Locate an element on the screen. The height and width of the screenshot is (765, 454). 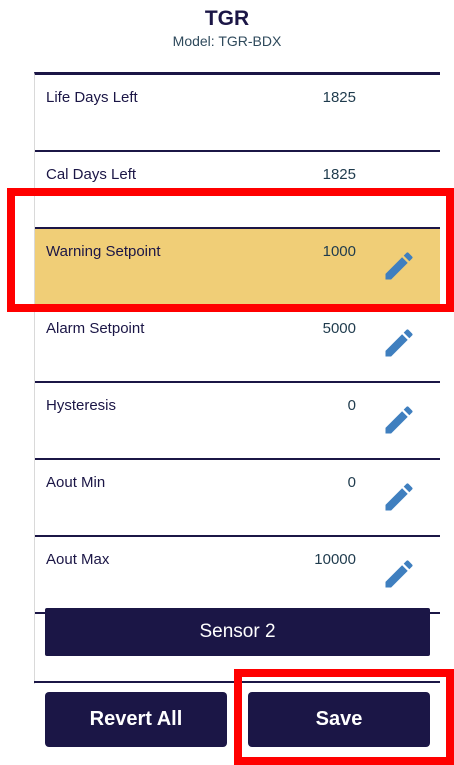
page-title: TGR is located at coordinates (227, 18).